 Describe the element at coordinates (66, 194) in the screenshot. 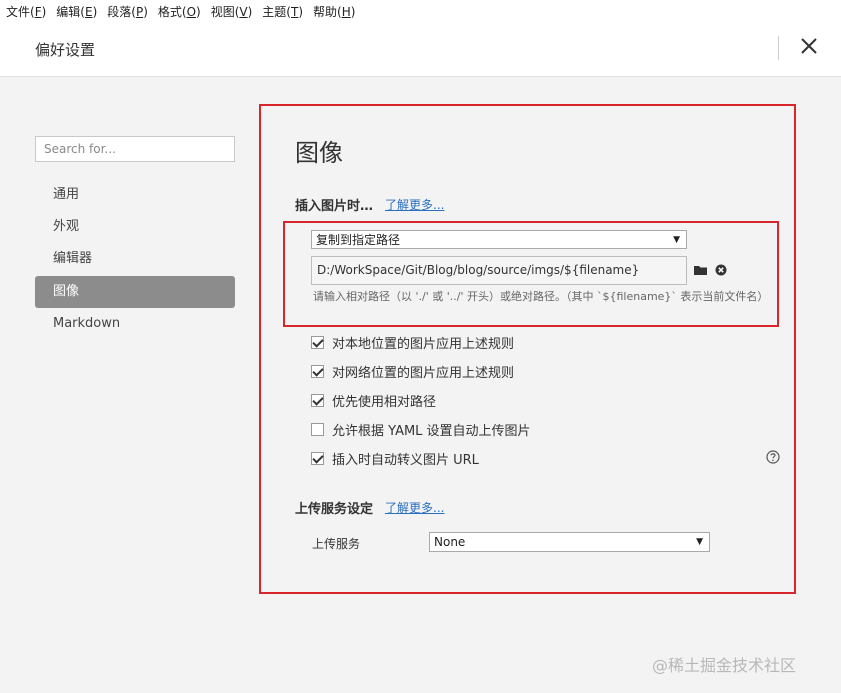

I see `sidebar-item-label: 通用` at that location.